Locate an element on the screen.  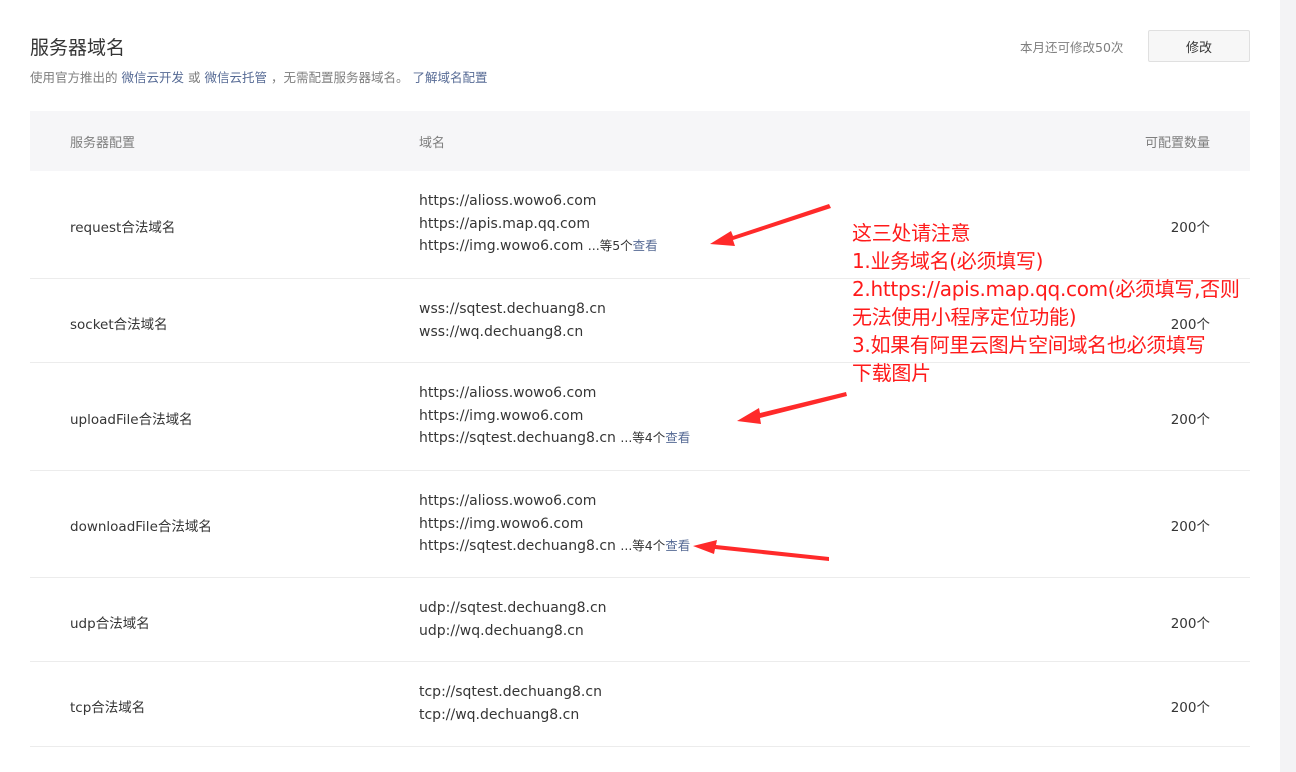
annotation-arrows is located at coordinates (770, 382).